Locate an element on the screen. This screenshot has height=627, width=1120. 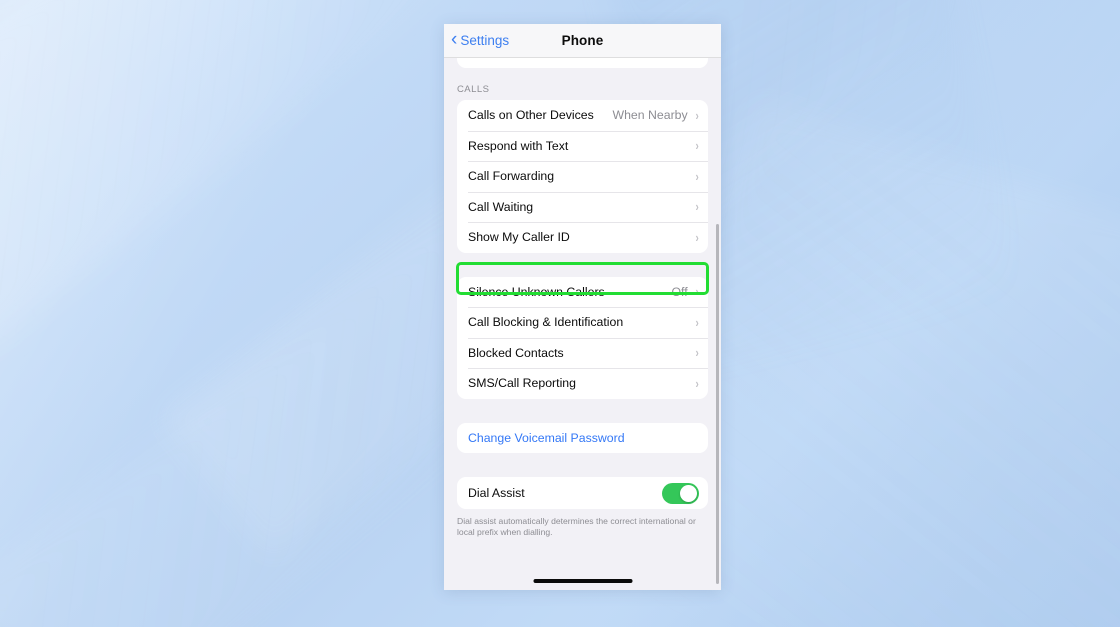
row-label: Call Blocking & Identification is located at coordinates (546, 322).